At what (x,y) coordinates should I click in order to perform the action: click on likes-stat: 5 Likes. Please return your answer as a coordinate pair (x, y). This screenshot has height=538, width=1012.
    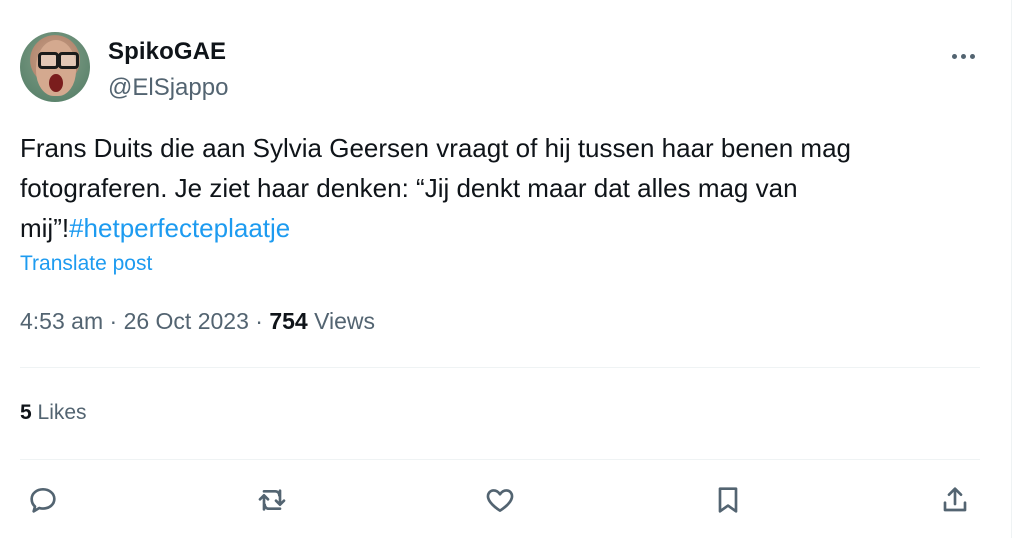
    Looking at the image, I should click on (53, 413).